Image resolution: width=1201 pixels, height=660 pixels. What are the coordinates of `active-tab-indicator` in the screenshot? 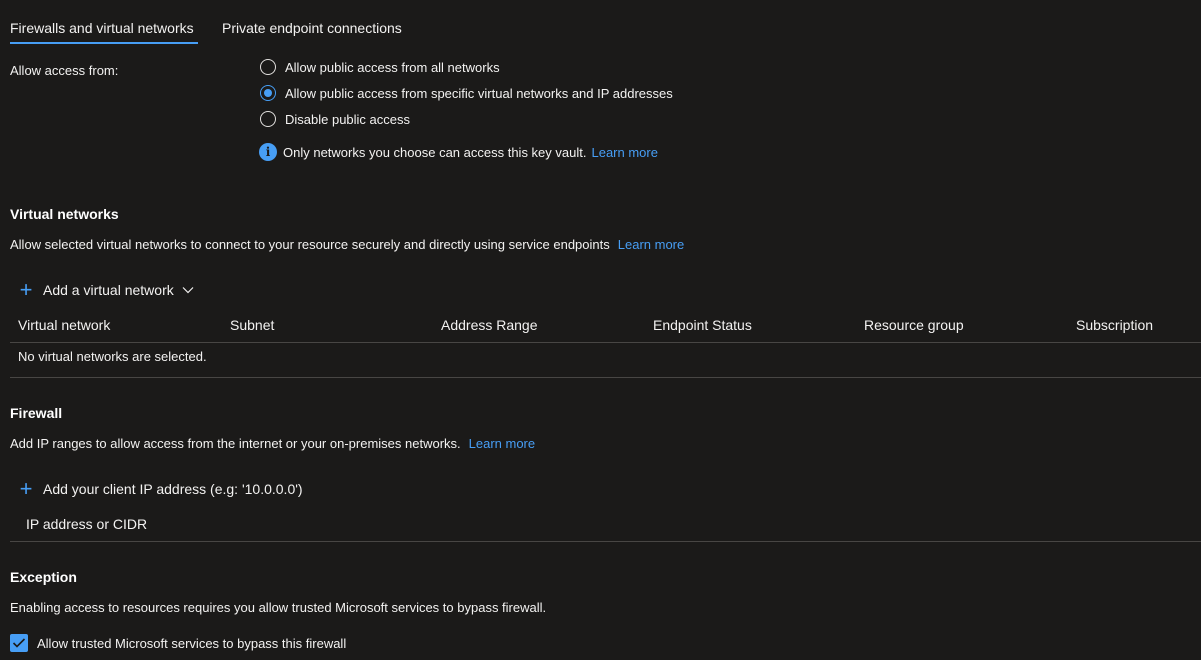 It's located at (104, 43).